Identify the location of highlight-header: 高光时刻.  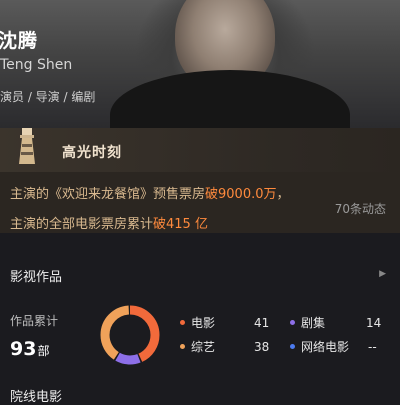
(200, 150).